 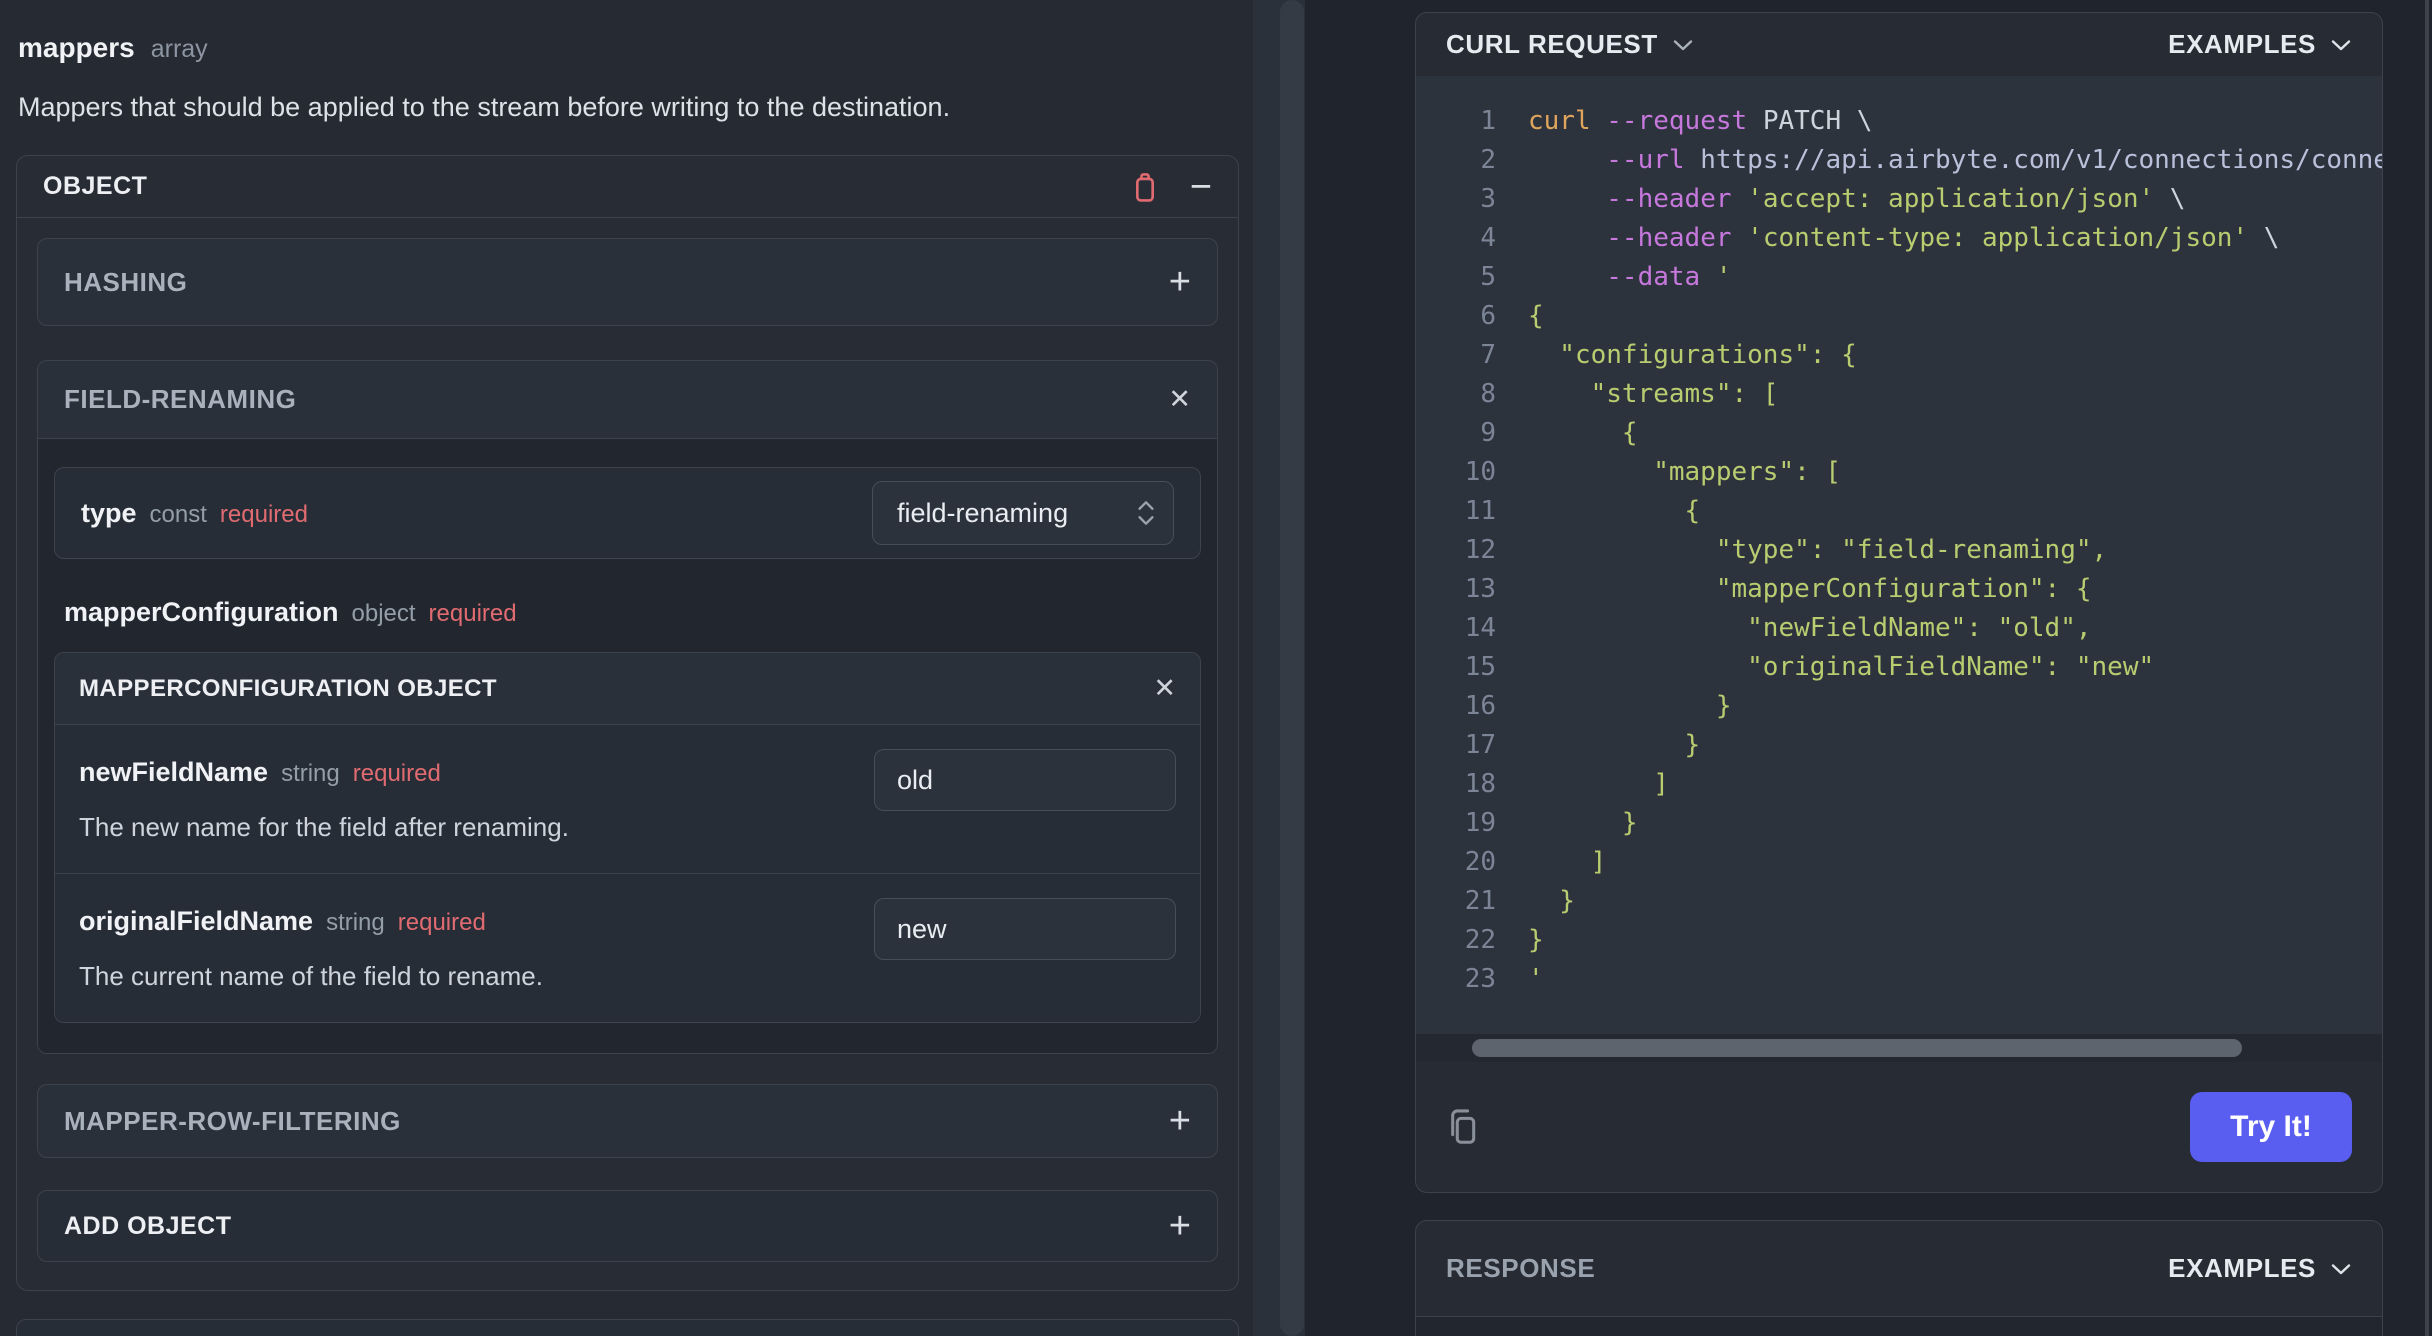 What do you see at coordinates (1899, 394) in the screenshot?
I see `code-line: 8 "streams": [` at bounding box center [1899, 394].